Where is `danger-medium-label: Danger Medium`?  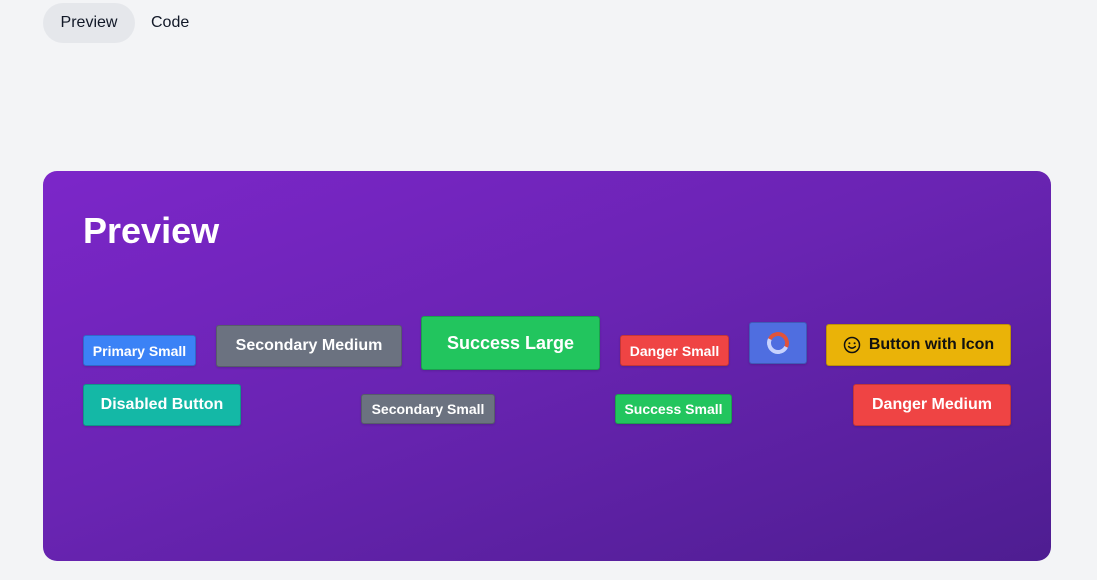
danger-medium-label: Danger Medium is located at coordinates (931, 404).